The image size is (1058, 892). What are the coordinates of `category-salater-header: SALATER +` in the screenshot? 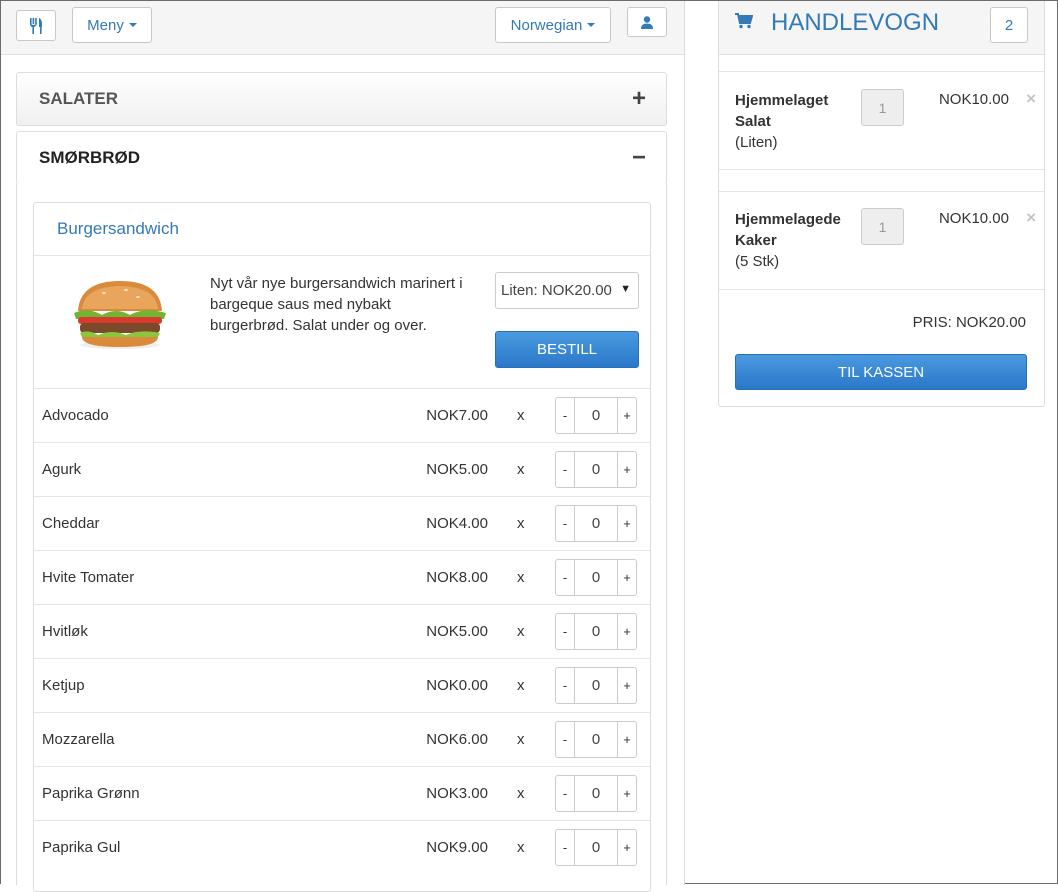 It's located at (341, 99).